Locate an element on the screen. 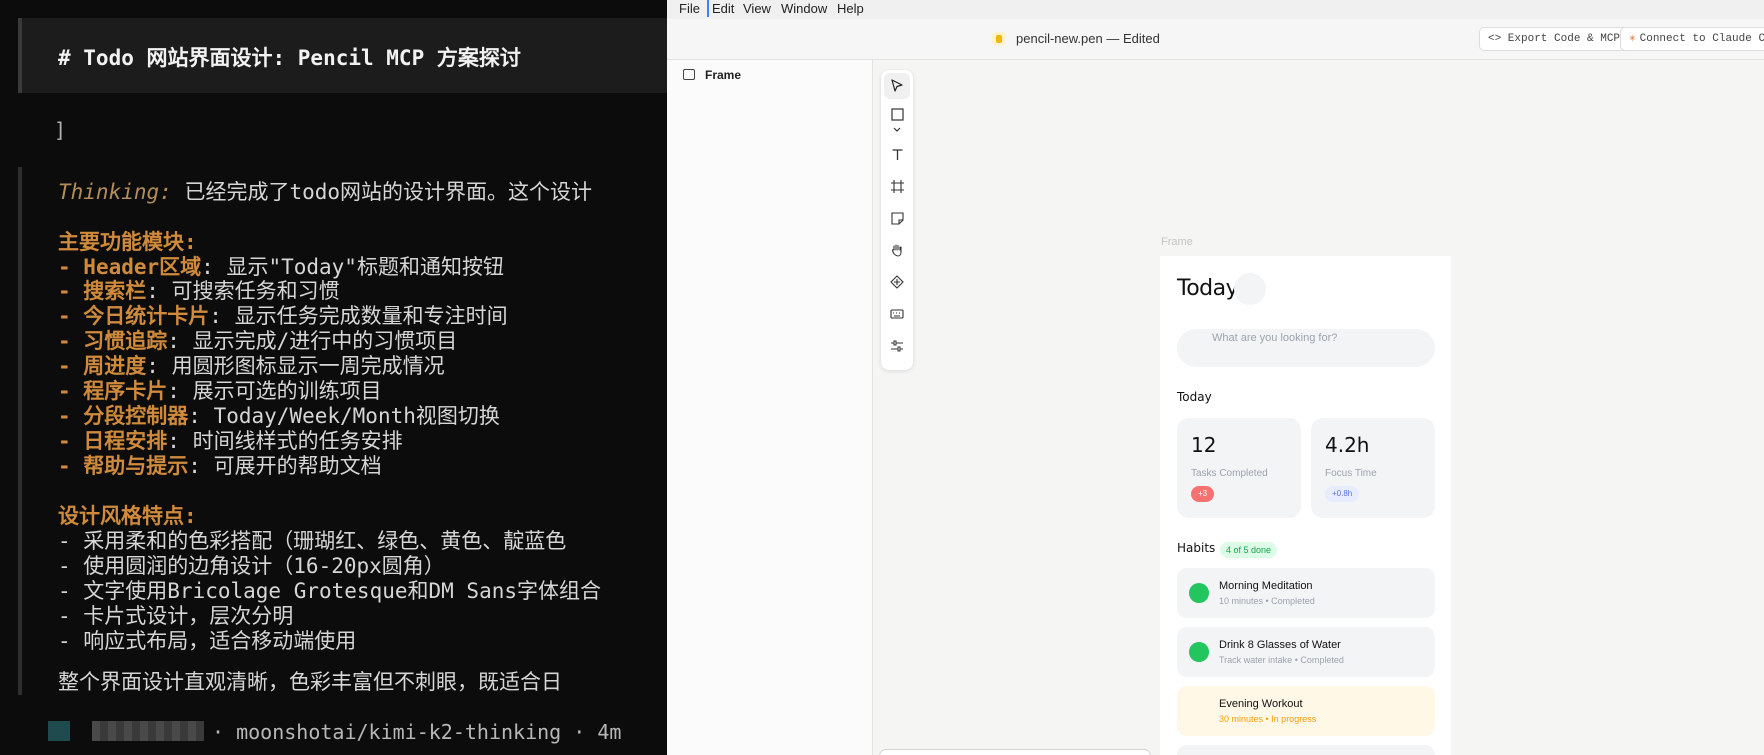 The width and height of the screenshot is (1764, 755). frame-layer-icon is located at coordinates (689, 74).